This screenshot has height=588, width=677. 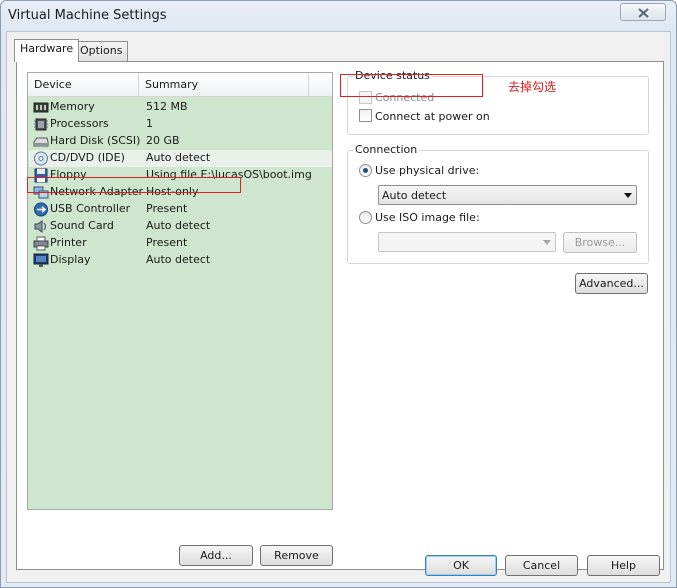 I want to click on help-button: Help, so click(x=623, y=565).